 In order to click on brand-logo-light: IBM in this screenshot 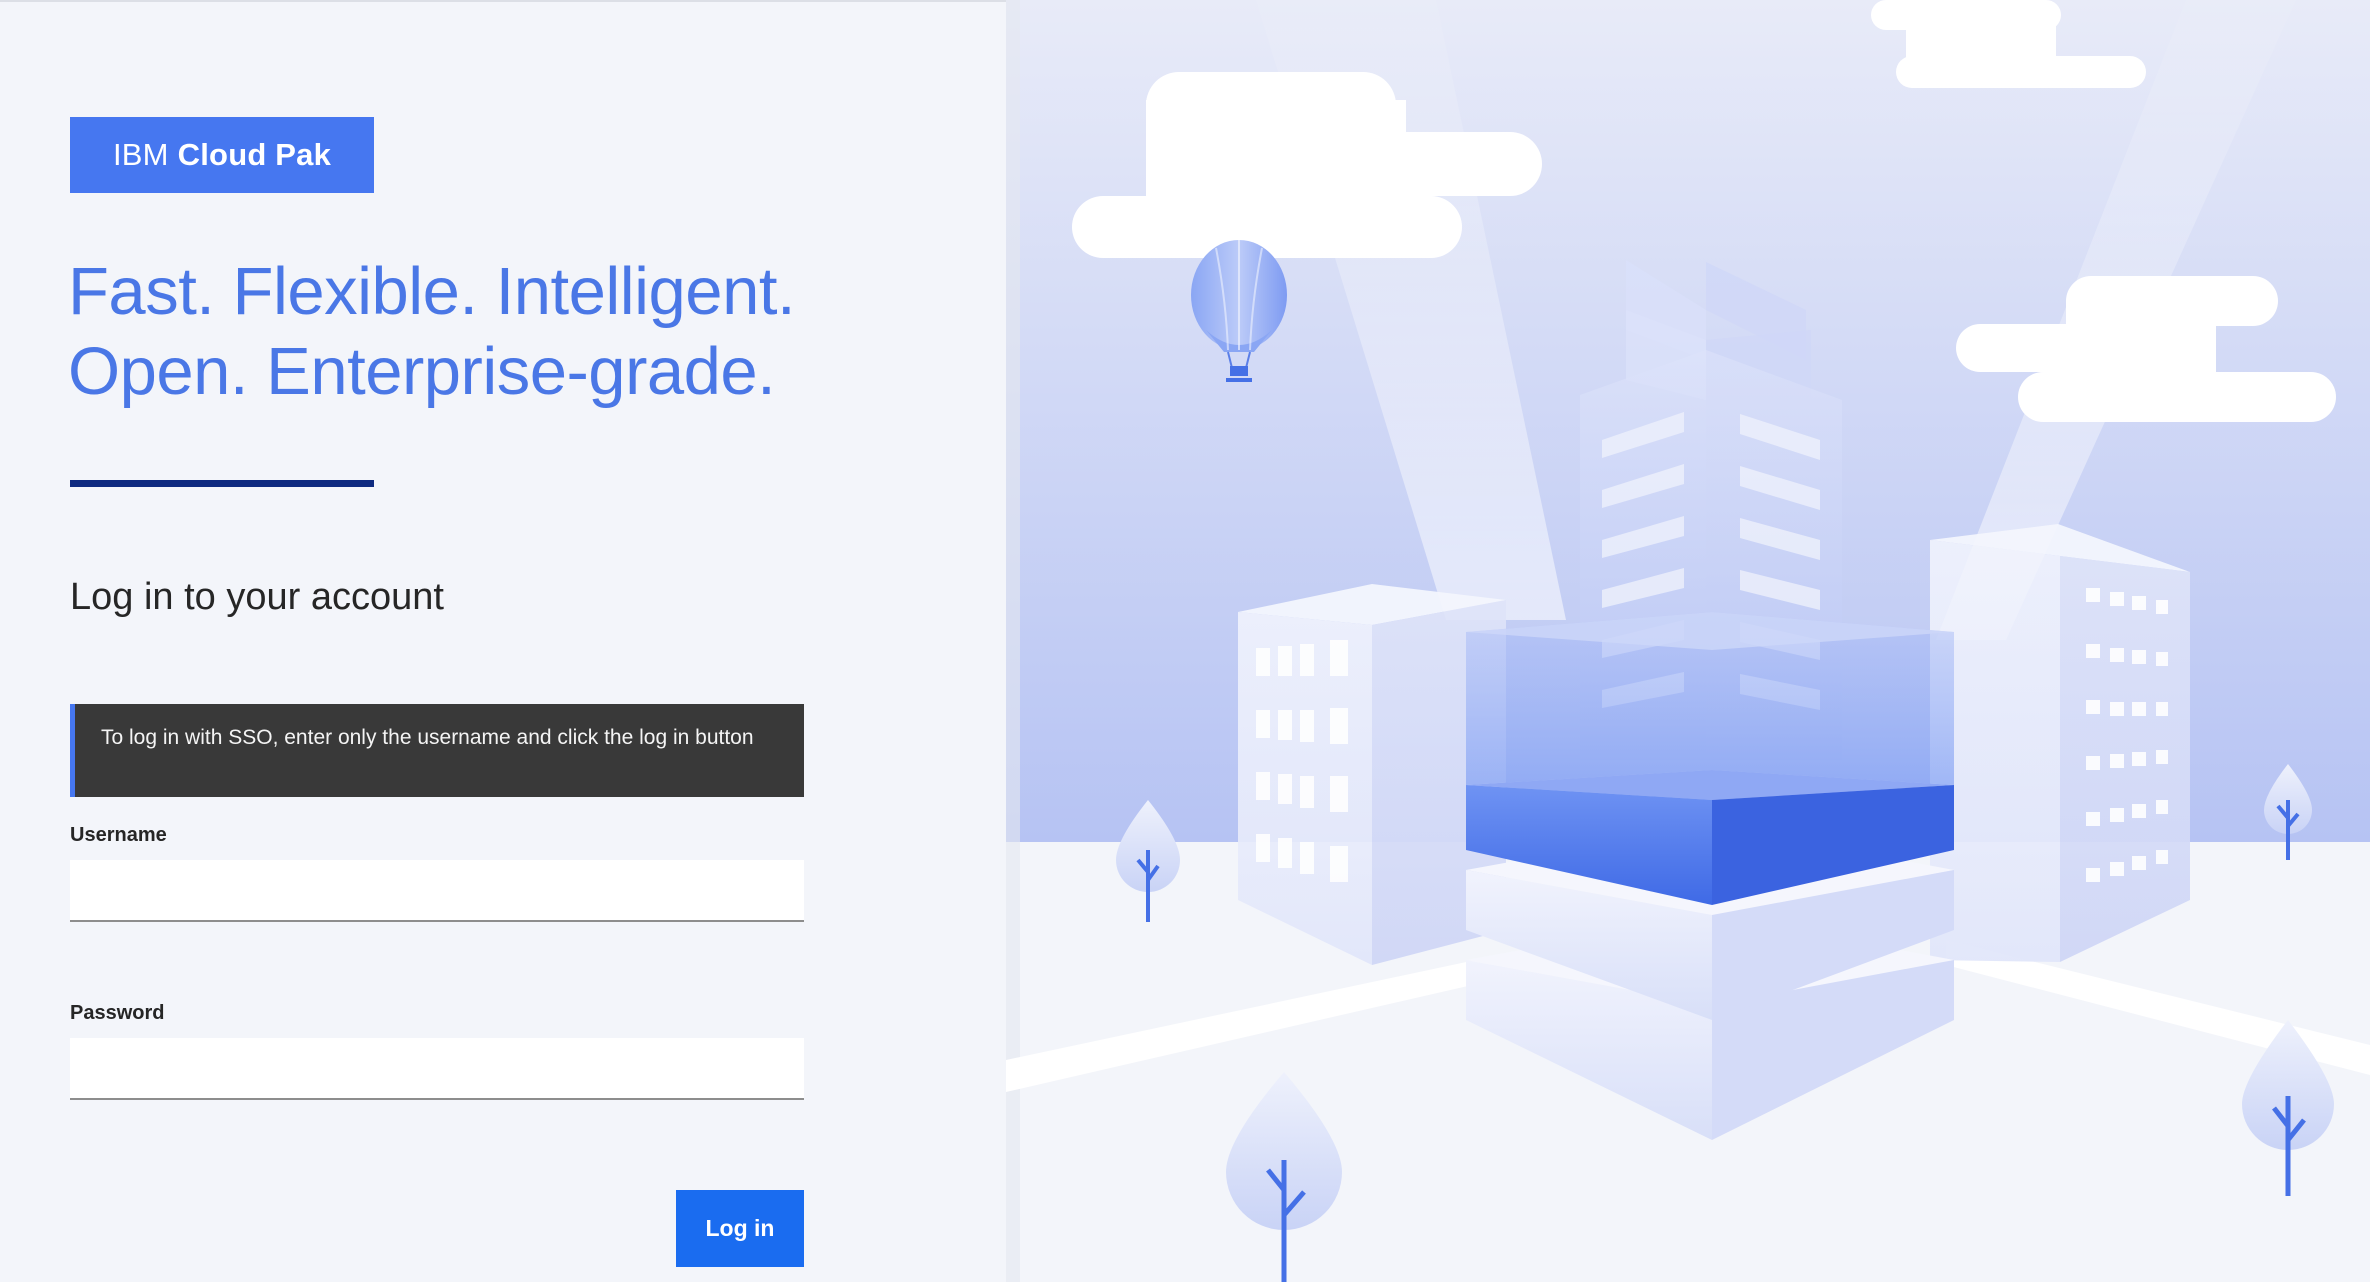, I will do `click(140, 154)`.